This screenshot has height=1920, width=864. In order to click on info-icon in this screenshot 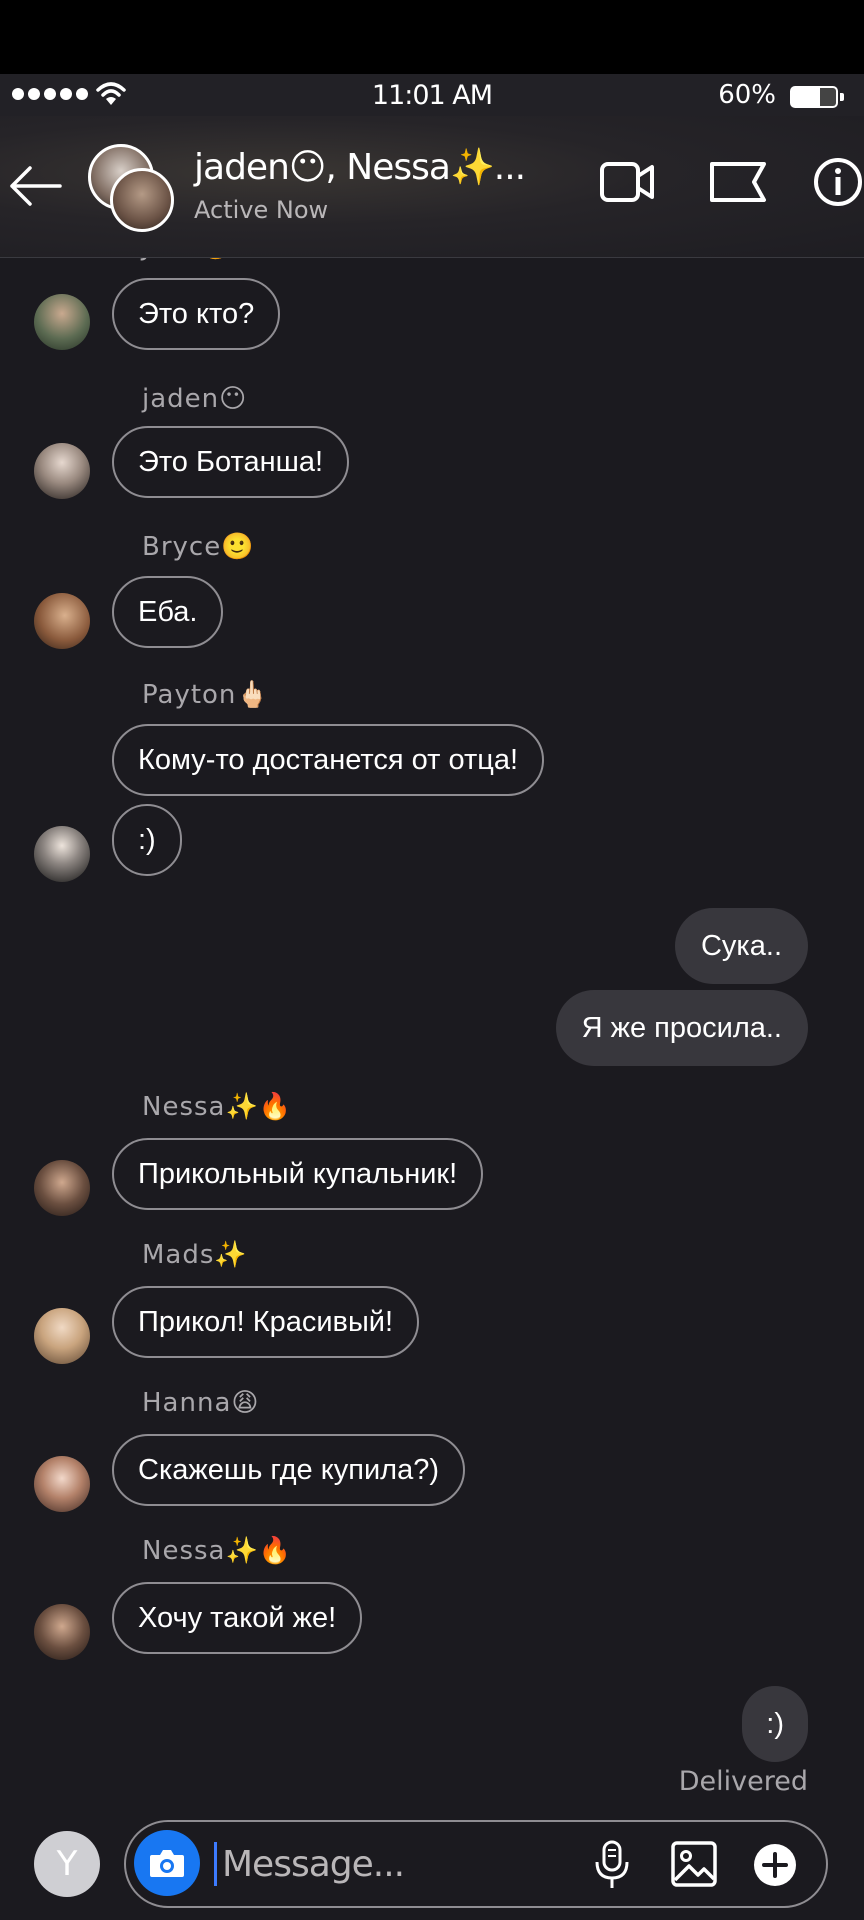, I will do `click(838, 182)`.